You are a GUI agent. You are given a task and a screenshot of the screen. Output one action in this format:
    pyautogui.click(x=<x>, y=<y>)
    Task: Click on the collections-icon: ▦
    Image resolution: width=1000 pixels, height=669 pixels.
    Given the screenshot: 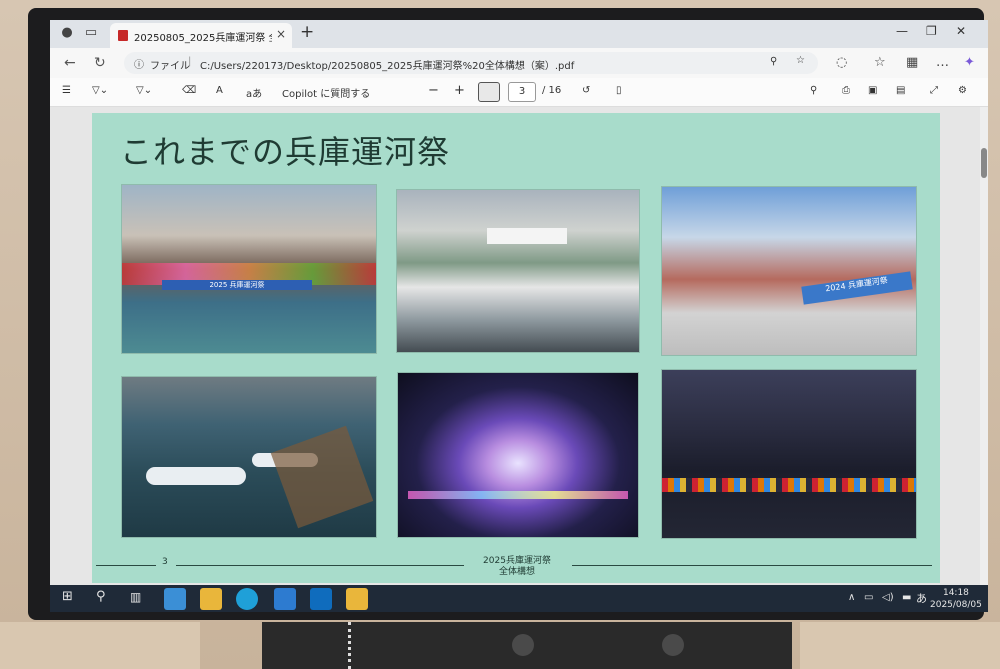 What is the action you would take?
    pyautogui.click(x=912, y=62)
    